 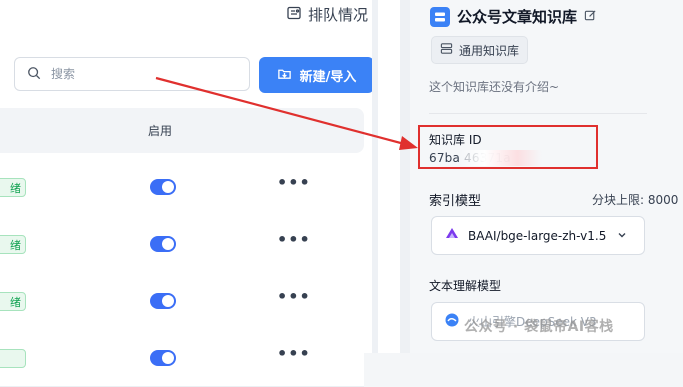 I want to click on annotation-highlight-box, so click(x=508, y=147).